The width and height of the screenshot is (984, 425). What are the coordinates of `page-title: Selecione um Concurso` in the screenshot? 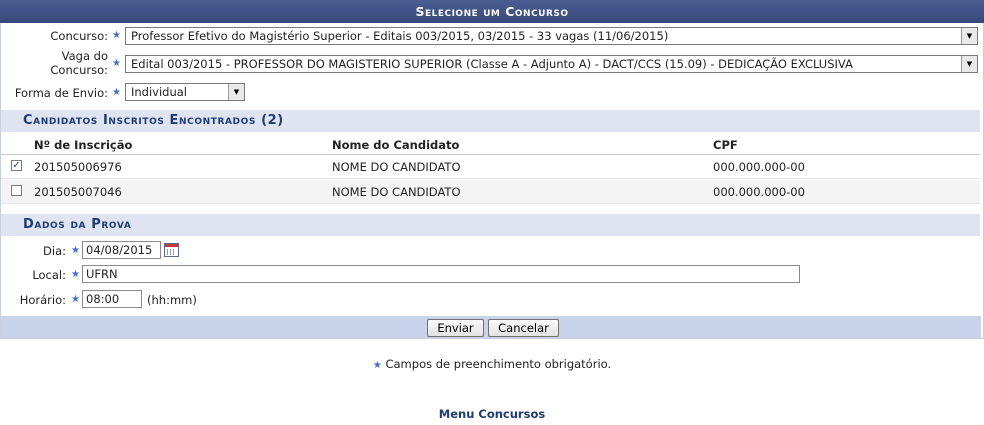 It's located at (492, 11).